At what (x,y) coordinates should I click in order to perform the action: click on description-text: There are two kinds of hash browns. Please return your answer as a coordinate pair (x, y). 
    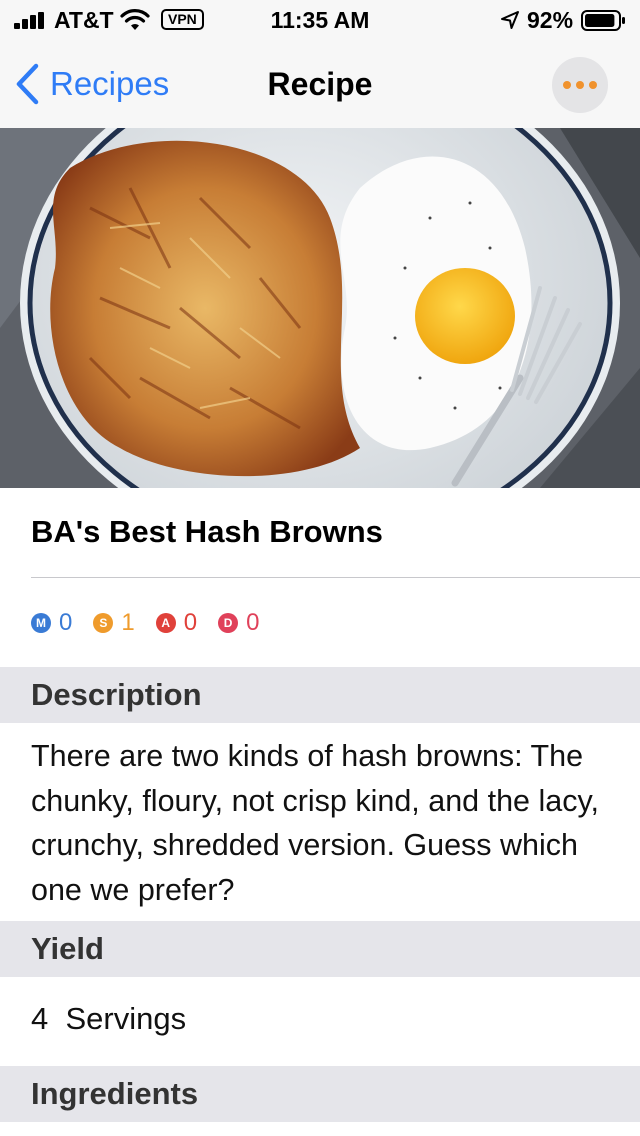
    Looking at the image, I should click on (315, 823).